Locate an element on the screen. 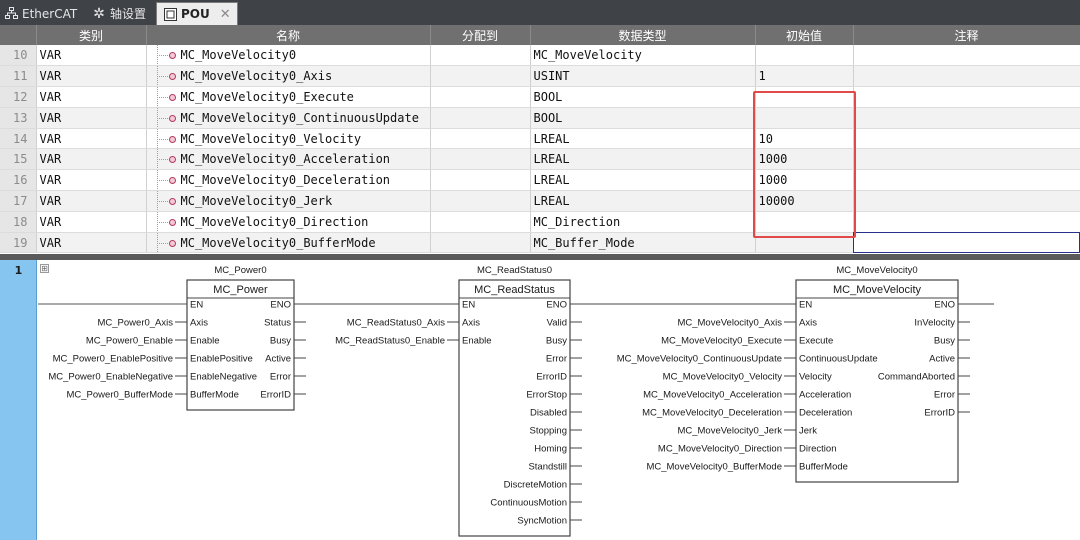 Image resolution: width=1080 pixels, height=540 pixels. row-number: 19 is located at coordinates (18, 243).